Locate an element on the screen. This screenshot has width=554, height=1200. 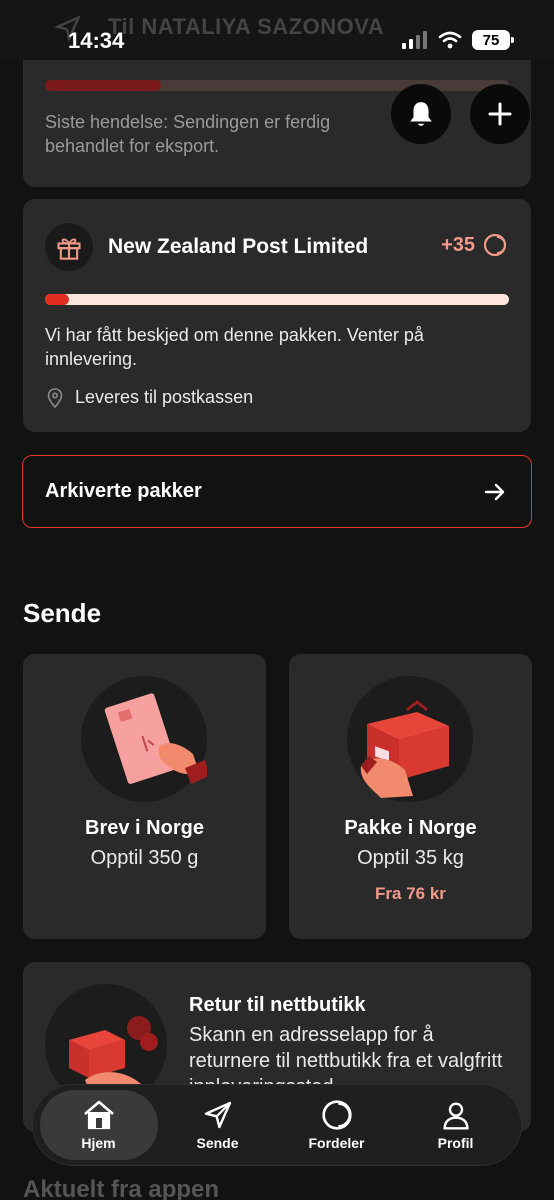
points-value: +35 is located at coordinates (458, 244).